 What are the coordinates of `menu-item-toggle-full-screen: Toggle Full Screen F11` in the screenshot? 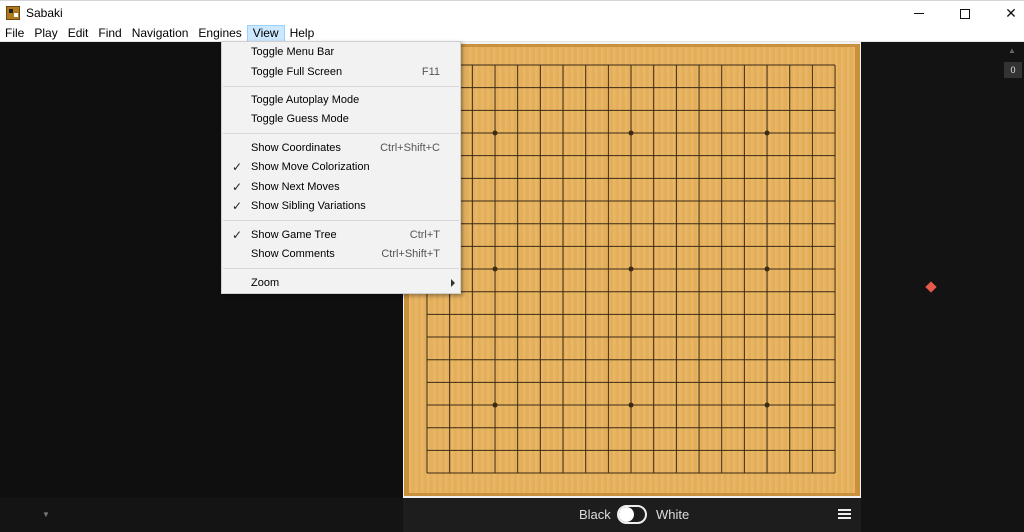 It's located at (341, 72).